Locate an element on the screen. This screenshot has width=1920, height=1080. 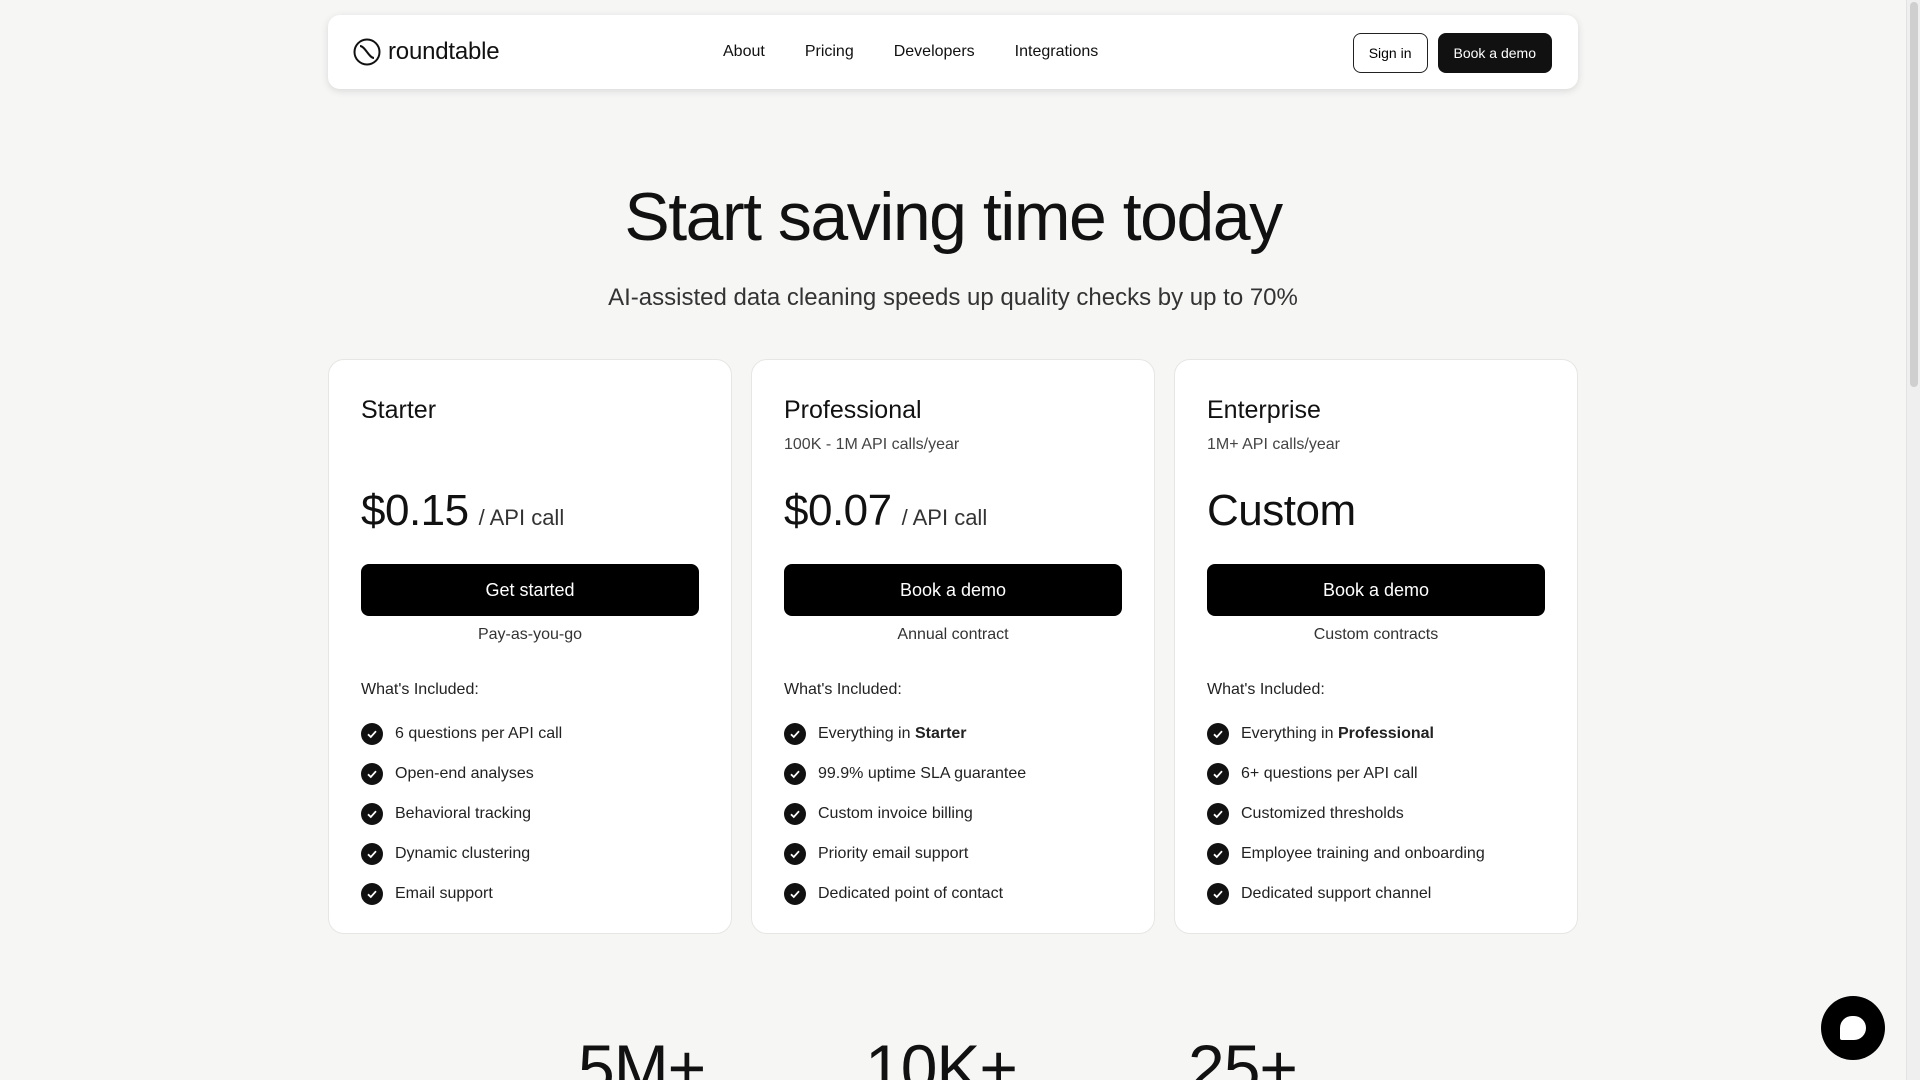
feature-item: 99.9% uptime SLA guarantee is located at coordinates (905, 774).